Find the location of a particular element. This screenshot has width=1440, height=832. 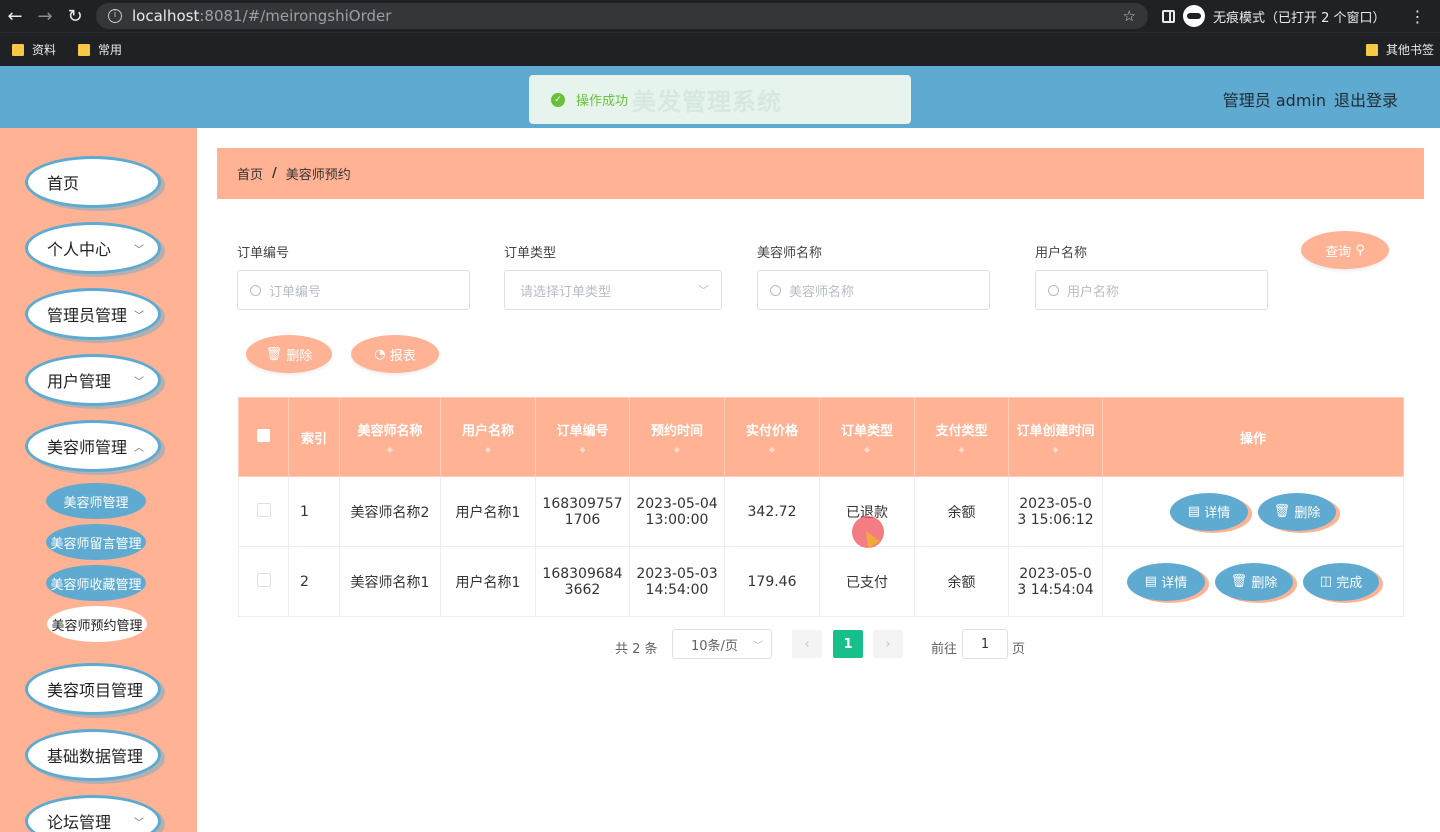

batch-delete-button: 🗑 删除 is located at coordinates (289, 354).